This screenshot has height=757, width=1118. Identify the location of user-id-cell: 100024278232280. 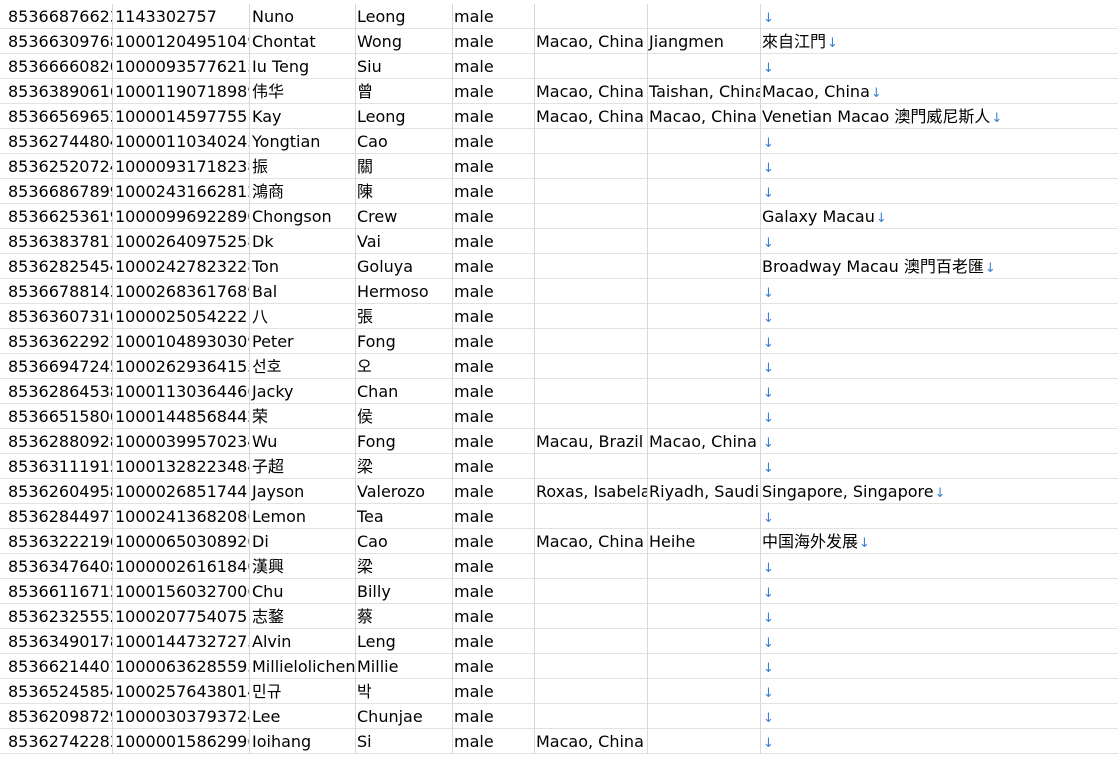
(181, 266).